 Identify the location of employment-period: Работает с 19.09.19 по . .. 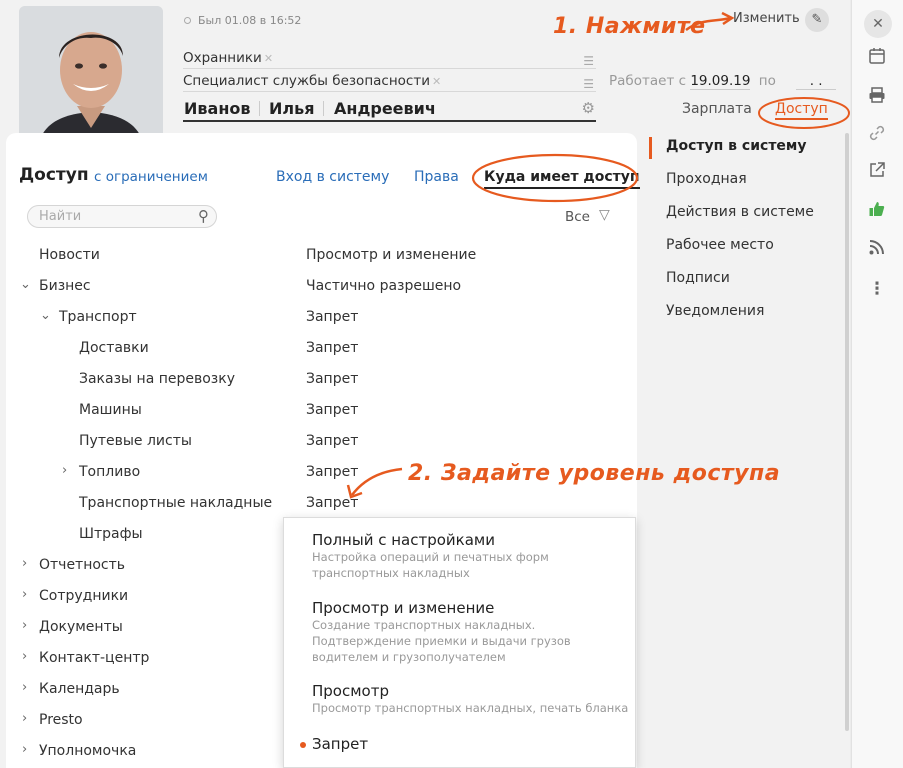
(723, 81).